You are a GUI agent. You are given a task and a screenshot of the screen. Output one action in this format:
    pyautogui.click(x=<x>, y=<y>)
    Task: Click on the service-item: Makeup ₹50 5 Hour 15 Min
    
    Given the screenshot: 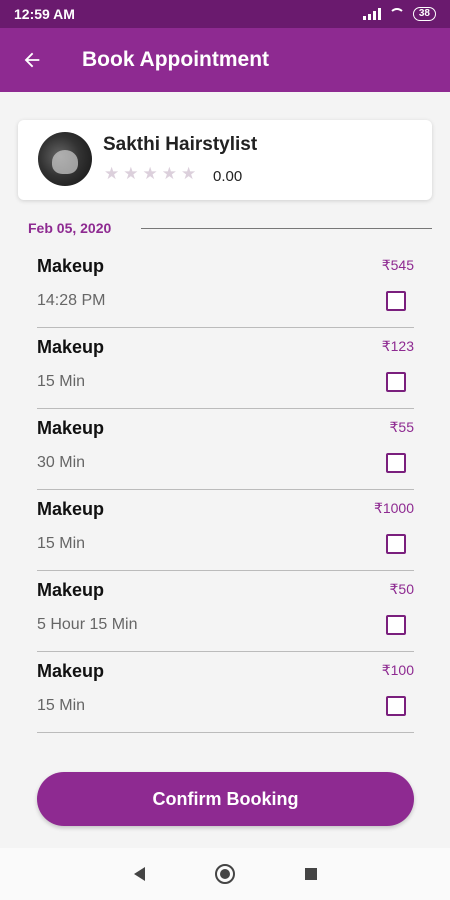 What is the action you would take?
    pyautogui.click(x=225, y=611)
    